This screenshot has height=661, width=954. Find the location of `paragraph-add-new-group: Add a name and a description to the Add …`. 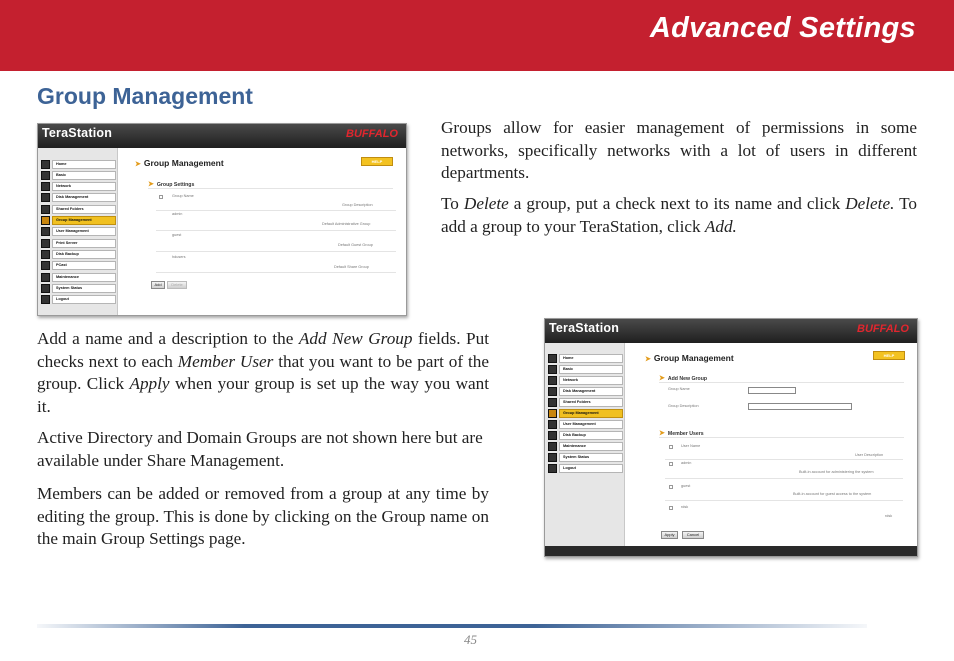

paragraph-add-new-group: Add a name and a description to the Add … is located at coordinates (263, 373).